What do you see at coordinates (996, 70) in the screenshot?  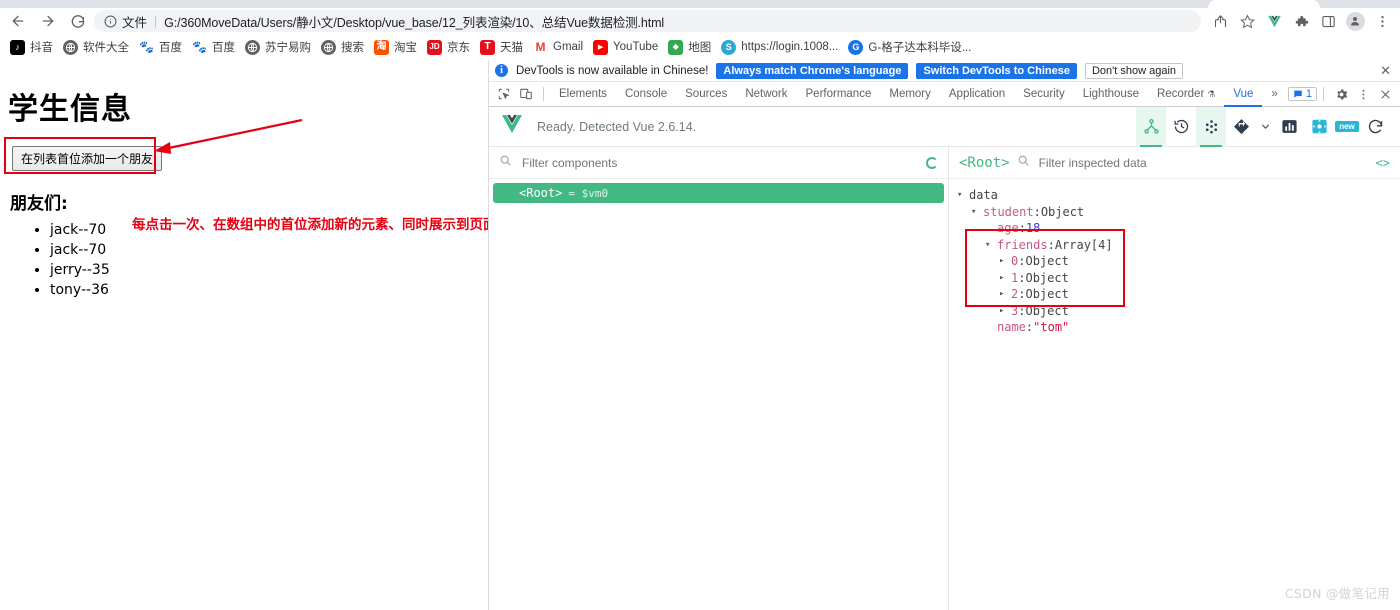 I see `switch-devtools-to-chinese-button: Switch DevTools to Chinese` at bounding box center [996, 70].